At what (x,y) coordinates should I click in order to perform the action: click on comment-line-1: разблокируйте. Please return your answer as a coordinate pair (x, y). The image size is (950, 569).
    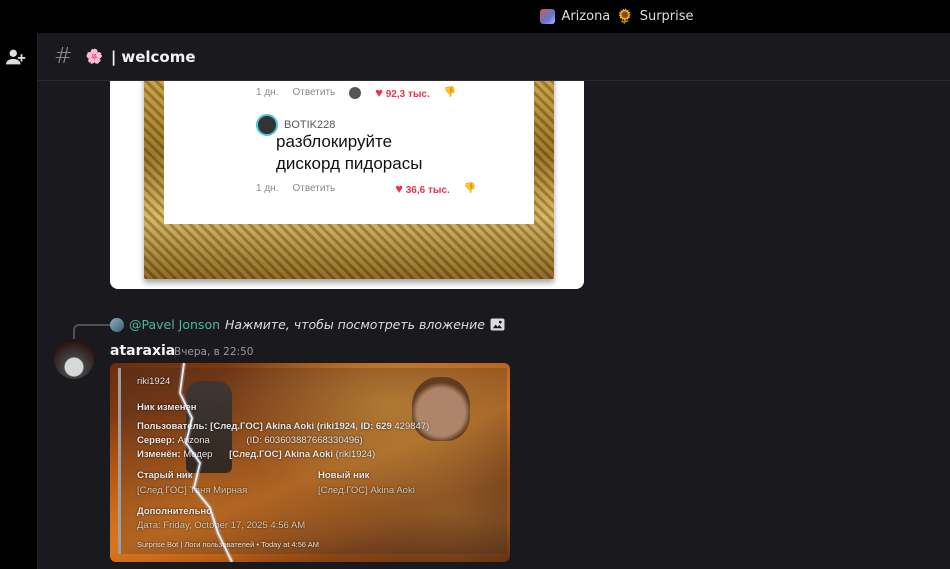
    Looking at the image, I should click on (334, 141).